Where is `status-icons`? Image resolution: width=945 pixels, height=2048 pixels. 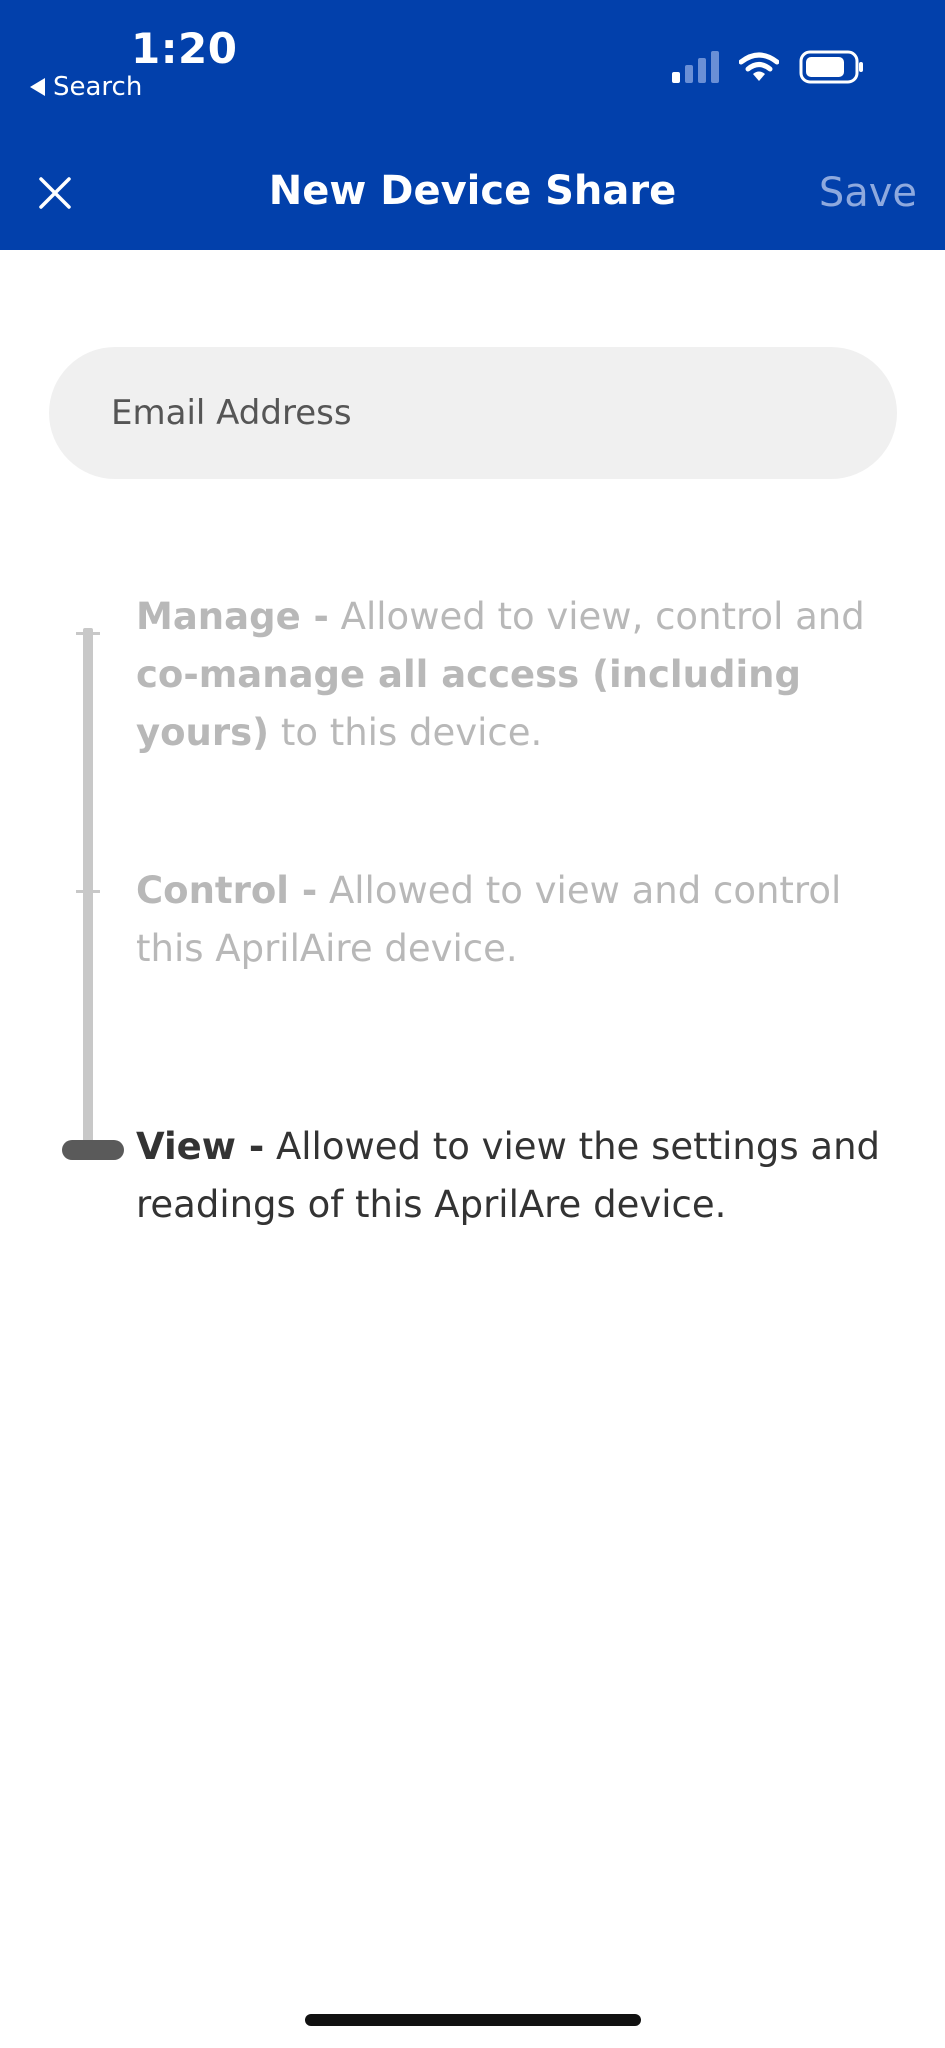 status-icons is located at coordinates (768, 67).